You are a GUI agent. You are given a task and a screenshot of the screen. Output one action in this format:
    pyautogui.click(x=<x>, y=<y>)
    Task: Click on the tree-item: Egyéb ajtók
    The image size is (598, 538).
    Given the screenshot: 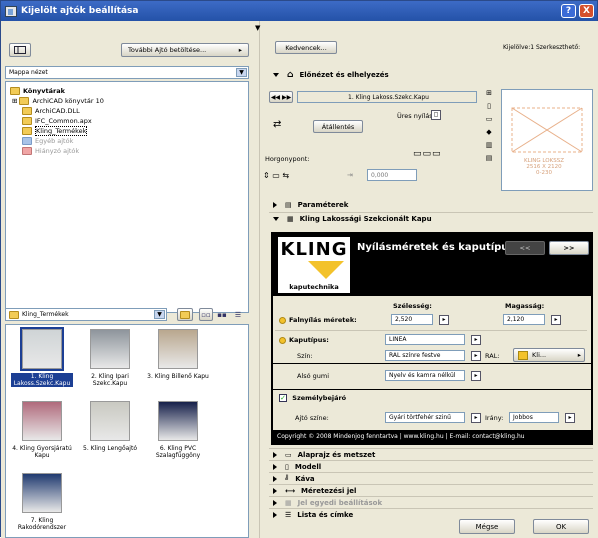 What is the action you would take?
    pyautogui.click(x=47, y=141)
    